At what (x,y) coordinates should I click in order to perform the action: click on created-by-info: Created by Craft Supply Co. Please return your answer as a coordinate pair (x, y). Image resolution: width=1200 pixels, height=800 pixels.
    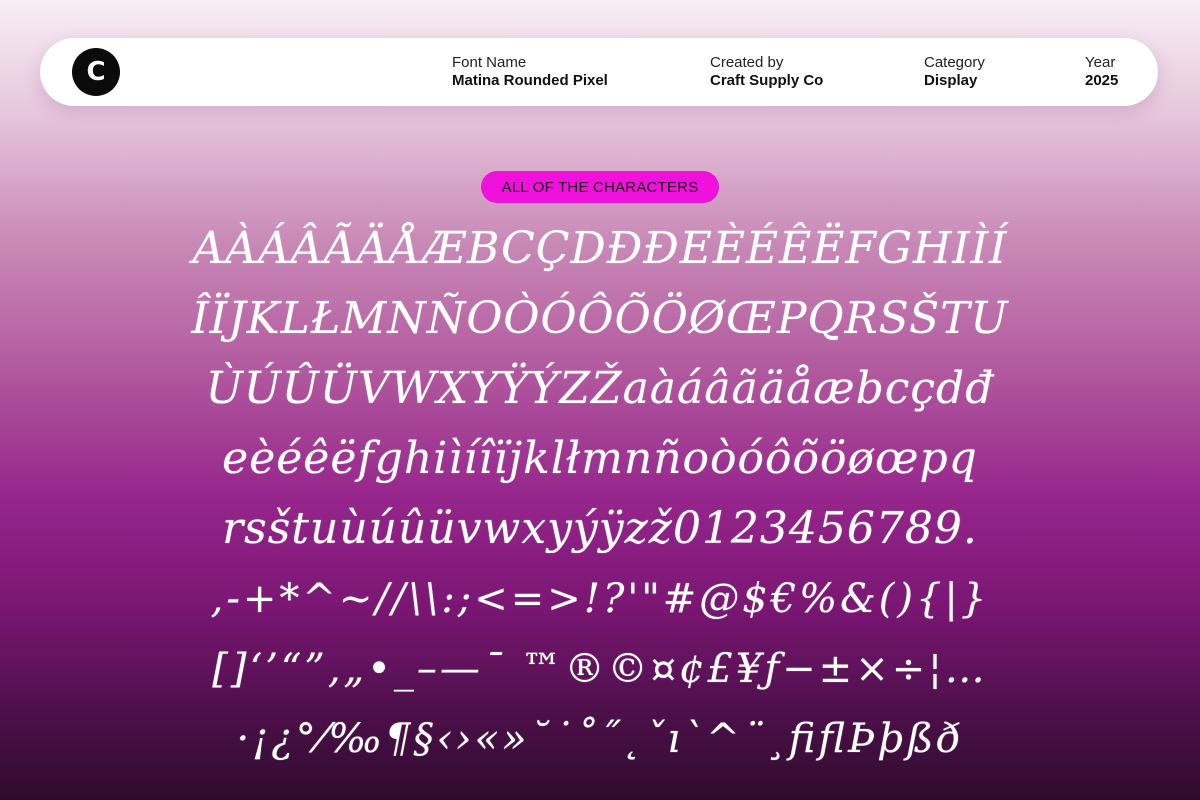
    Looking at the image, I should click on (766, 72).